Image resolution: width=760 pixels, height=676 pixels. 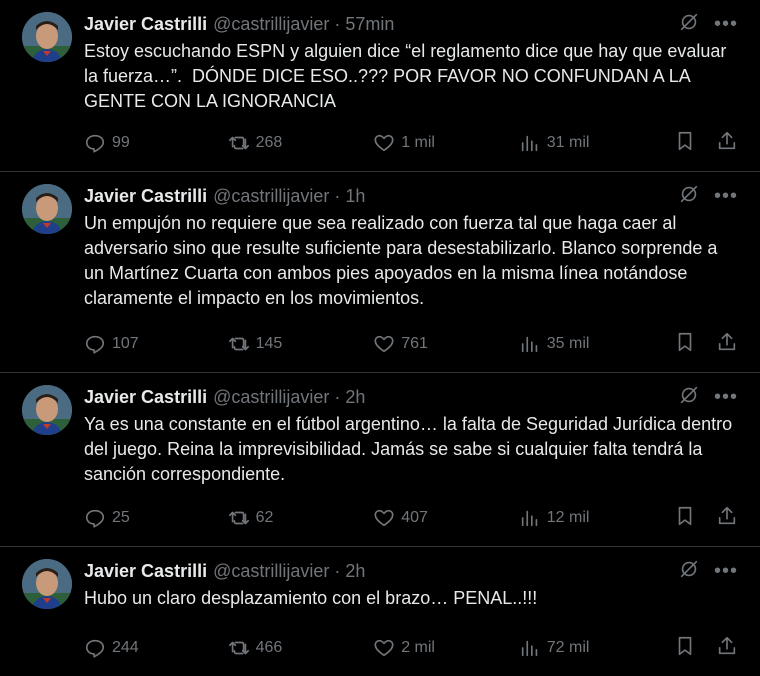 What do you see at coordinates (414, 517) in the screenshot?
I see `like-count: 407` at bounding box center [414, 517].